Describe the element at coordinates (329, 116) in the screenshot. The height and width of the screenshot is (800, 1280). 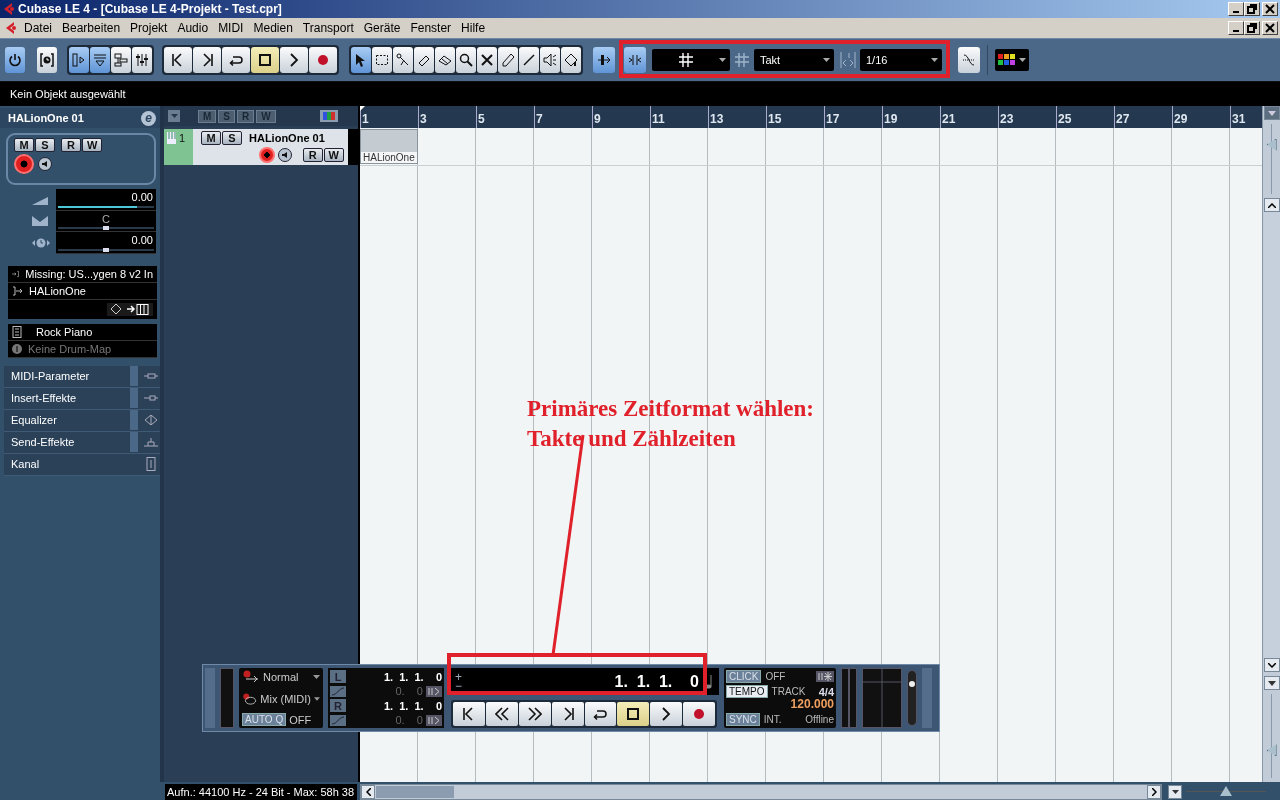
I see `color-bars-icon` at that location.